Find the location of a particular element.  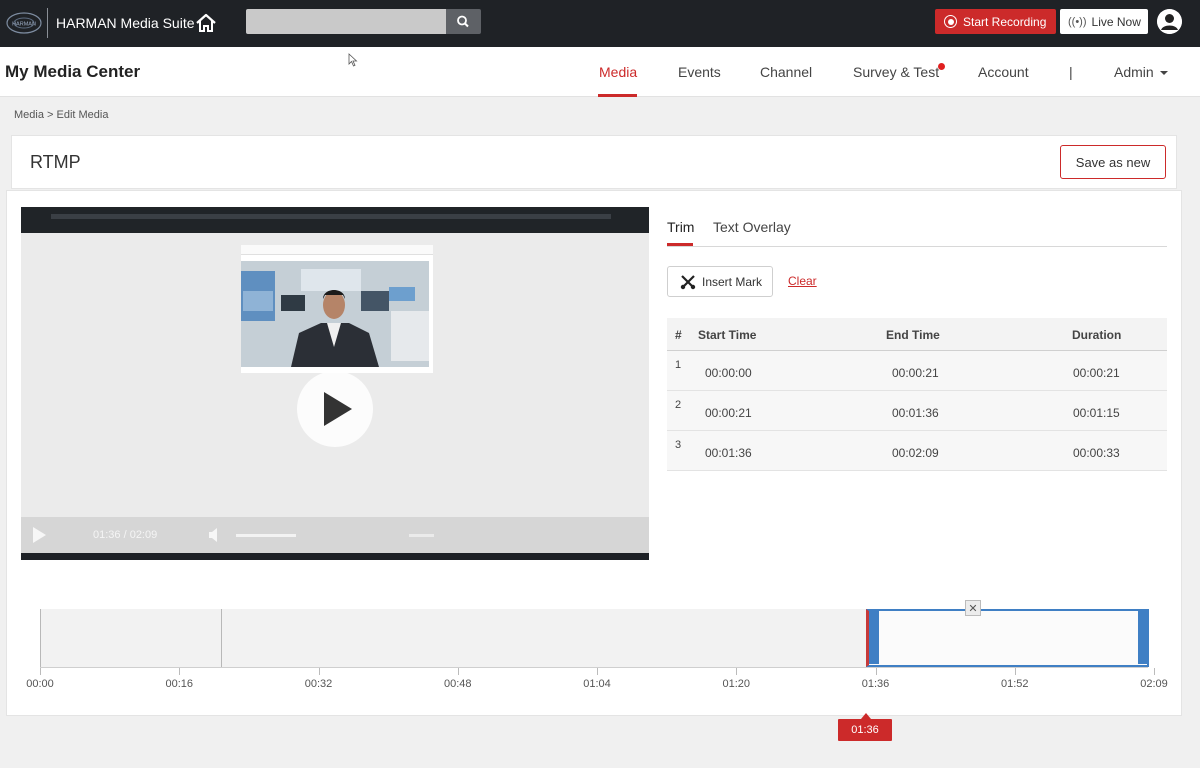

playhead-time-label: 01:36 is located at coordinates (865, 730).